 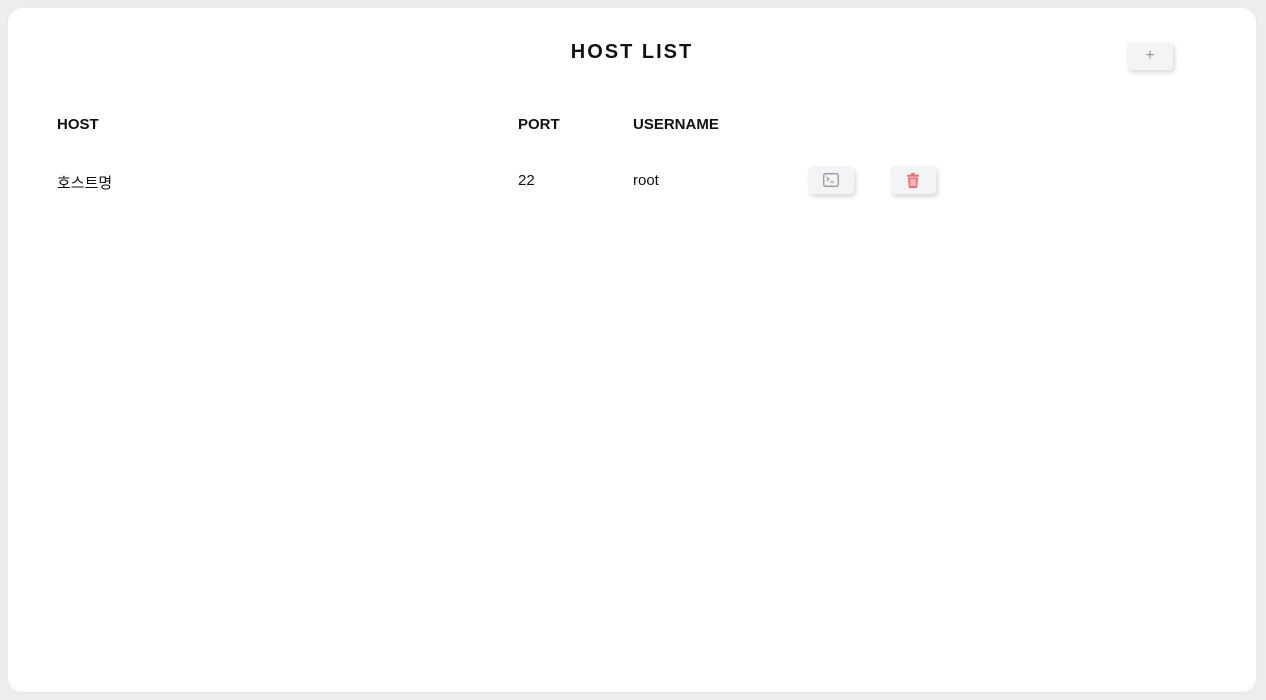 I want to click on trash-icon, so click(x=913, y=180).